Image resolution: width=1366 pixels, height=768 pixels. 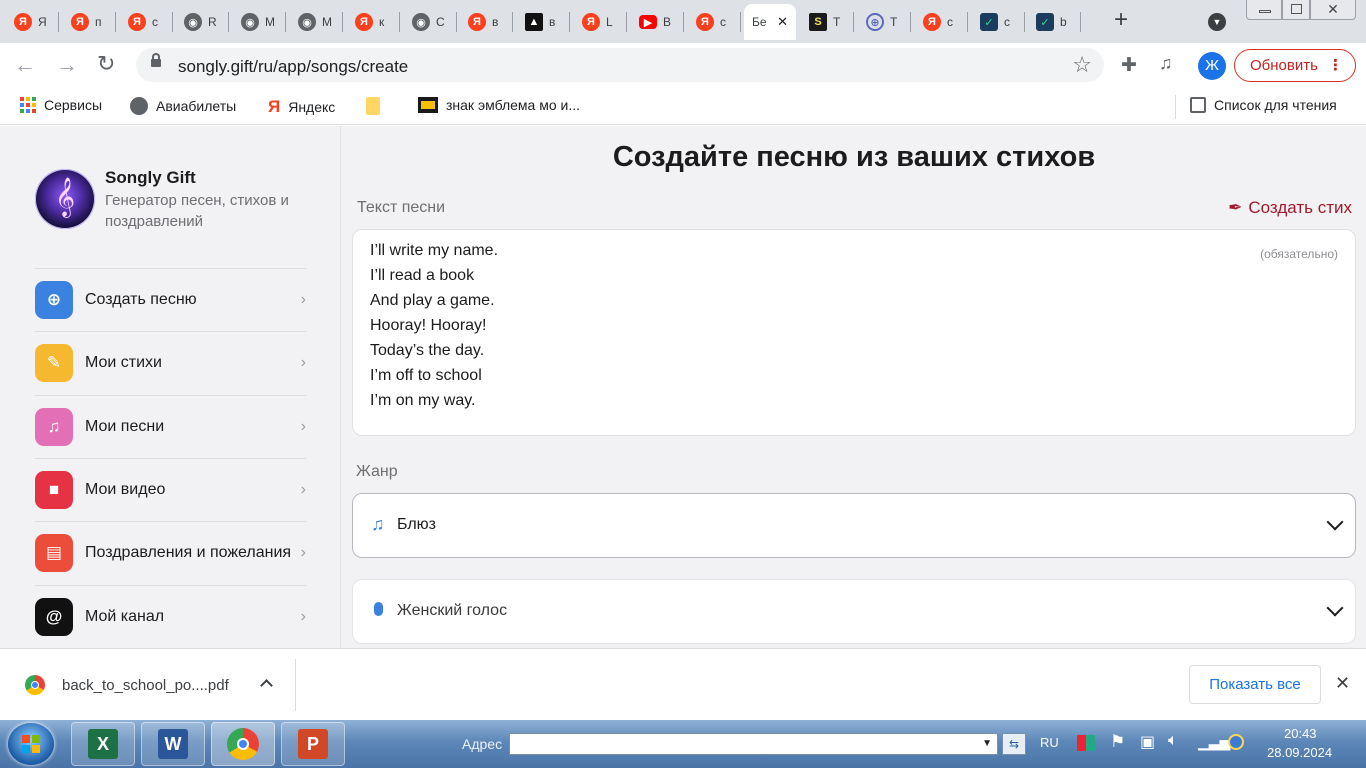 What do you see at coordinates (1295, 65) in the screenshot?
I see `update-button: Обновить ⋮` at bounding box center [1295, 65].